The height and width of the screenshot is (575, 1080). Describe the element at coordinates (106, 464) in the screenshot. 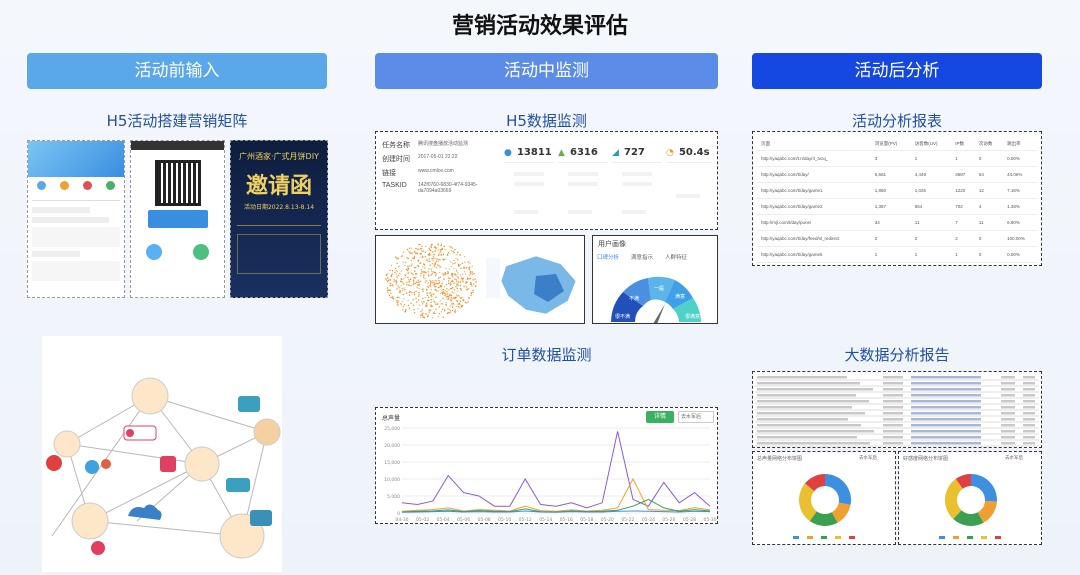

I see `gear-icon` at that location.